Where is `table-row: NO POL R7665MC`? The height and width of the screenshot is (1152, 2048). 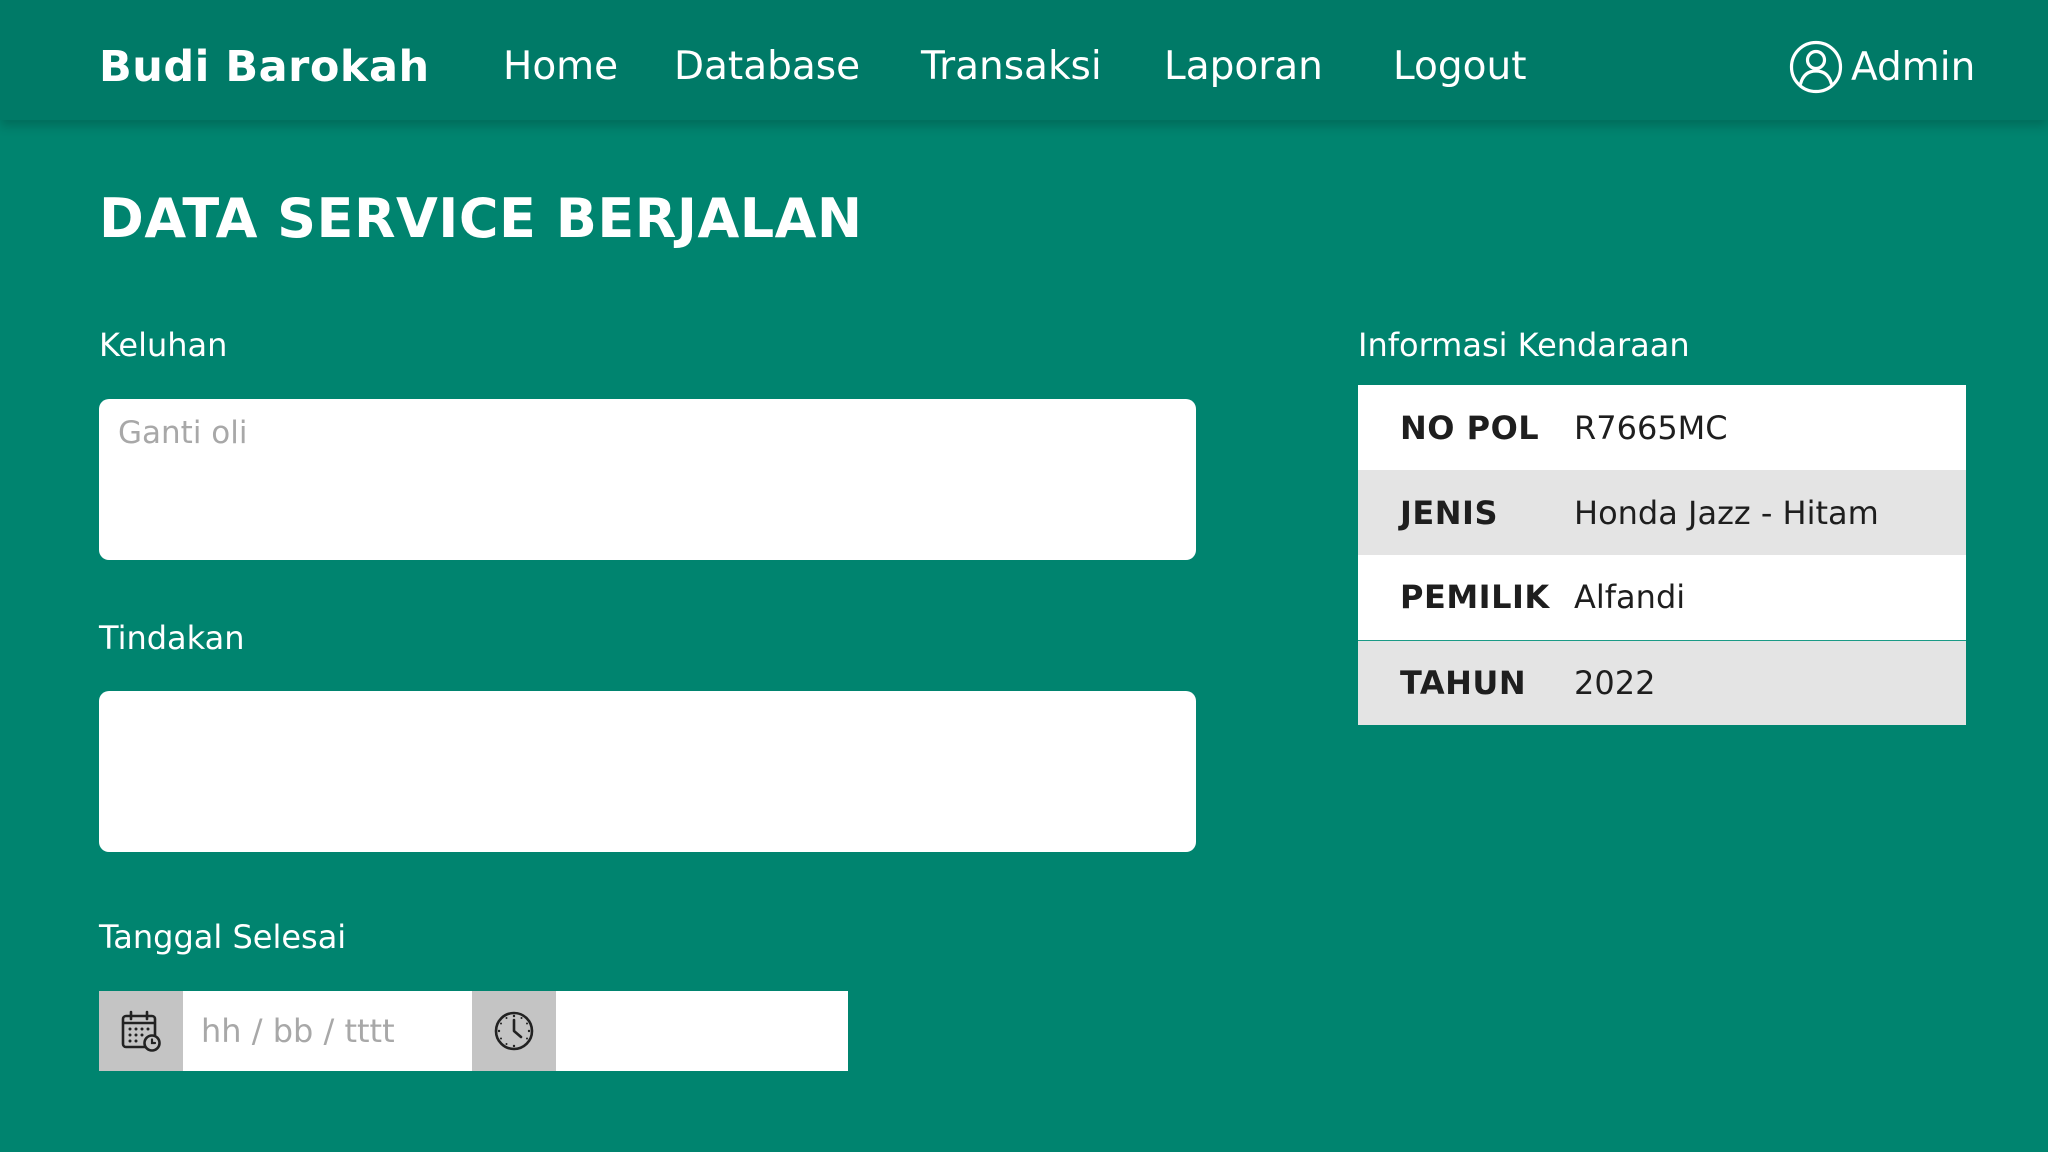 table-row: NO POL R7665MC is located at coordinates (1662, 427).